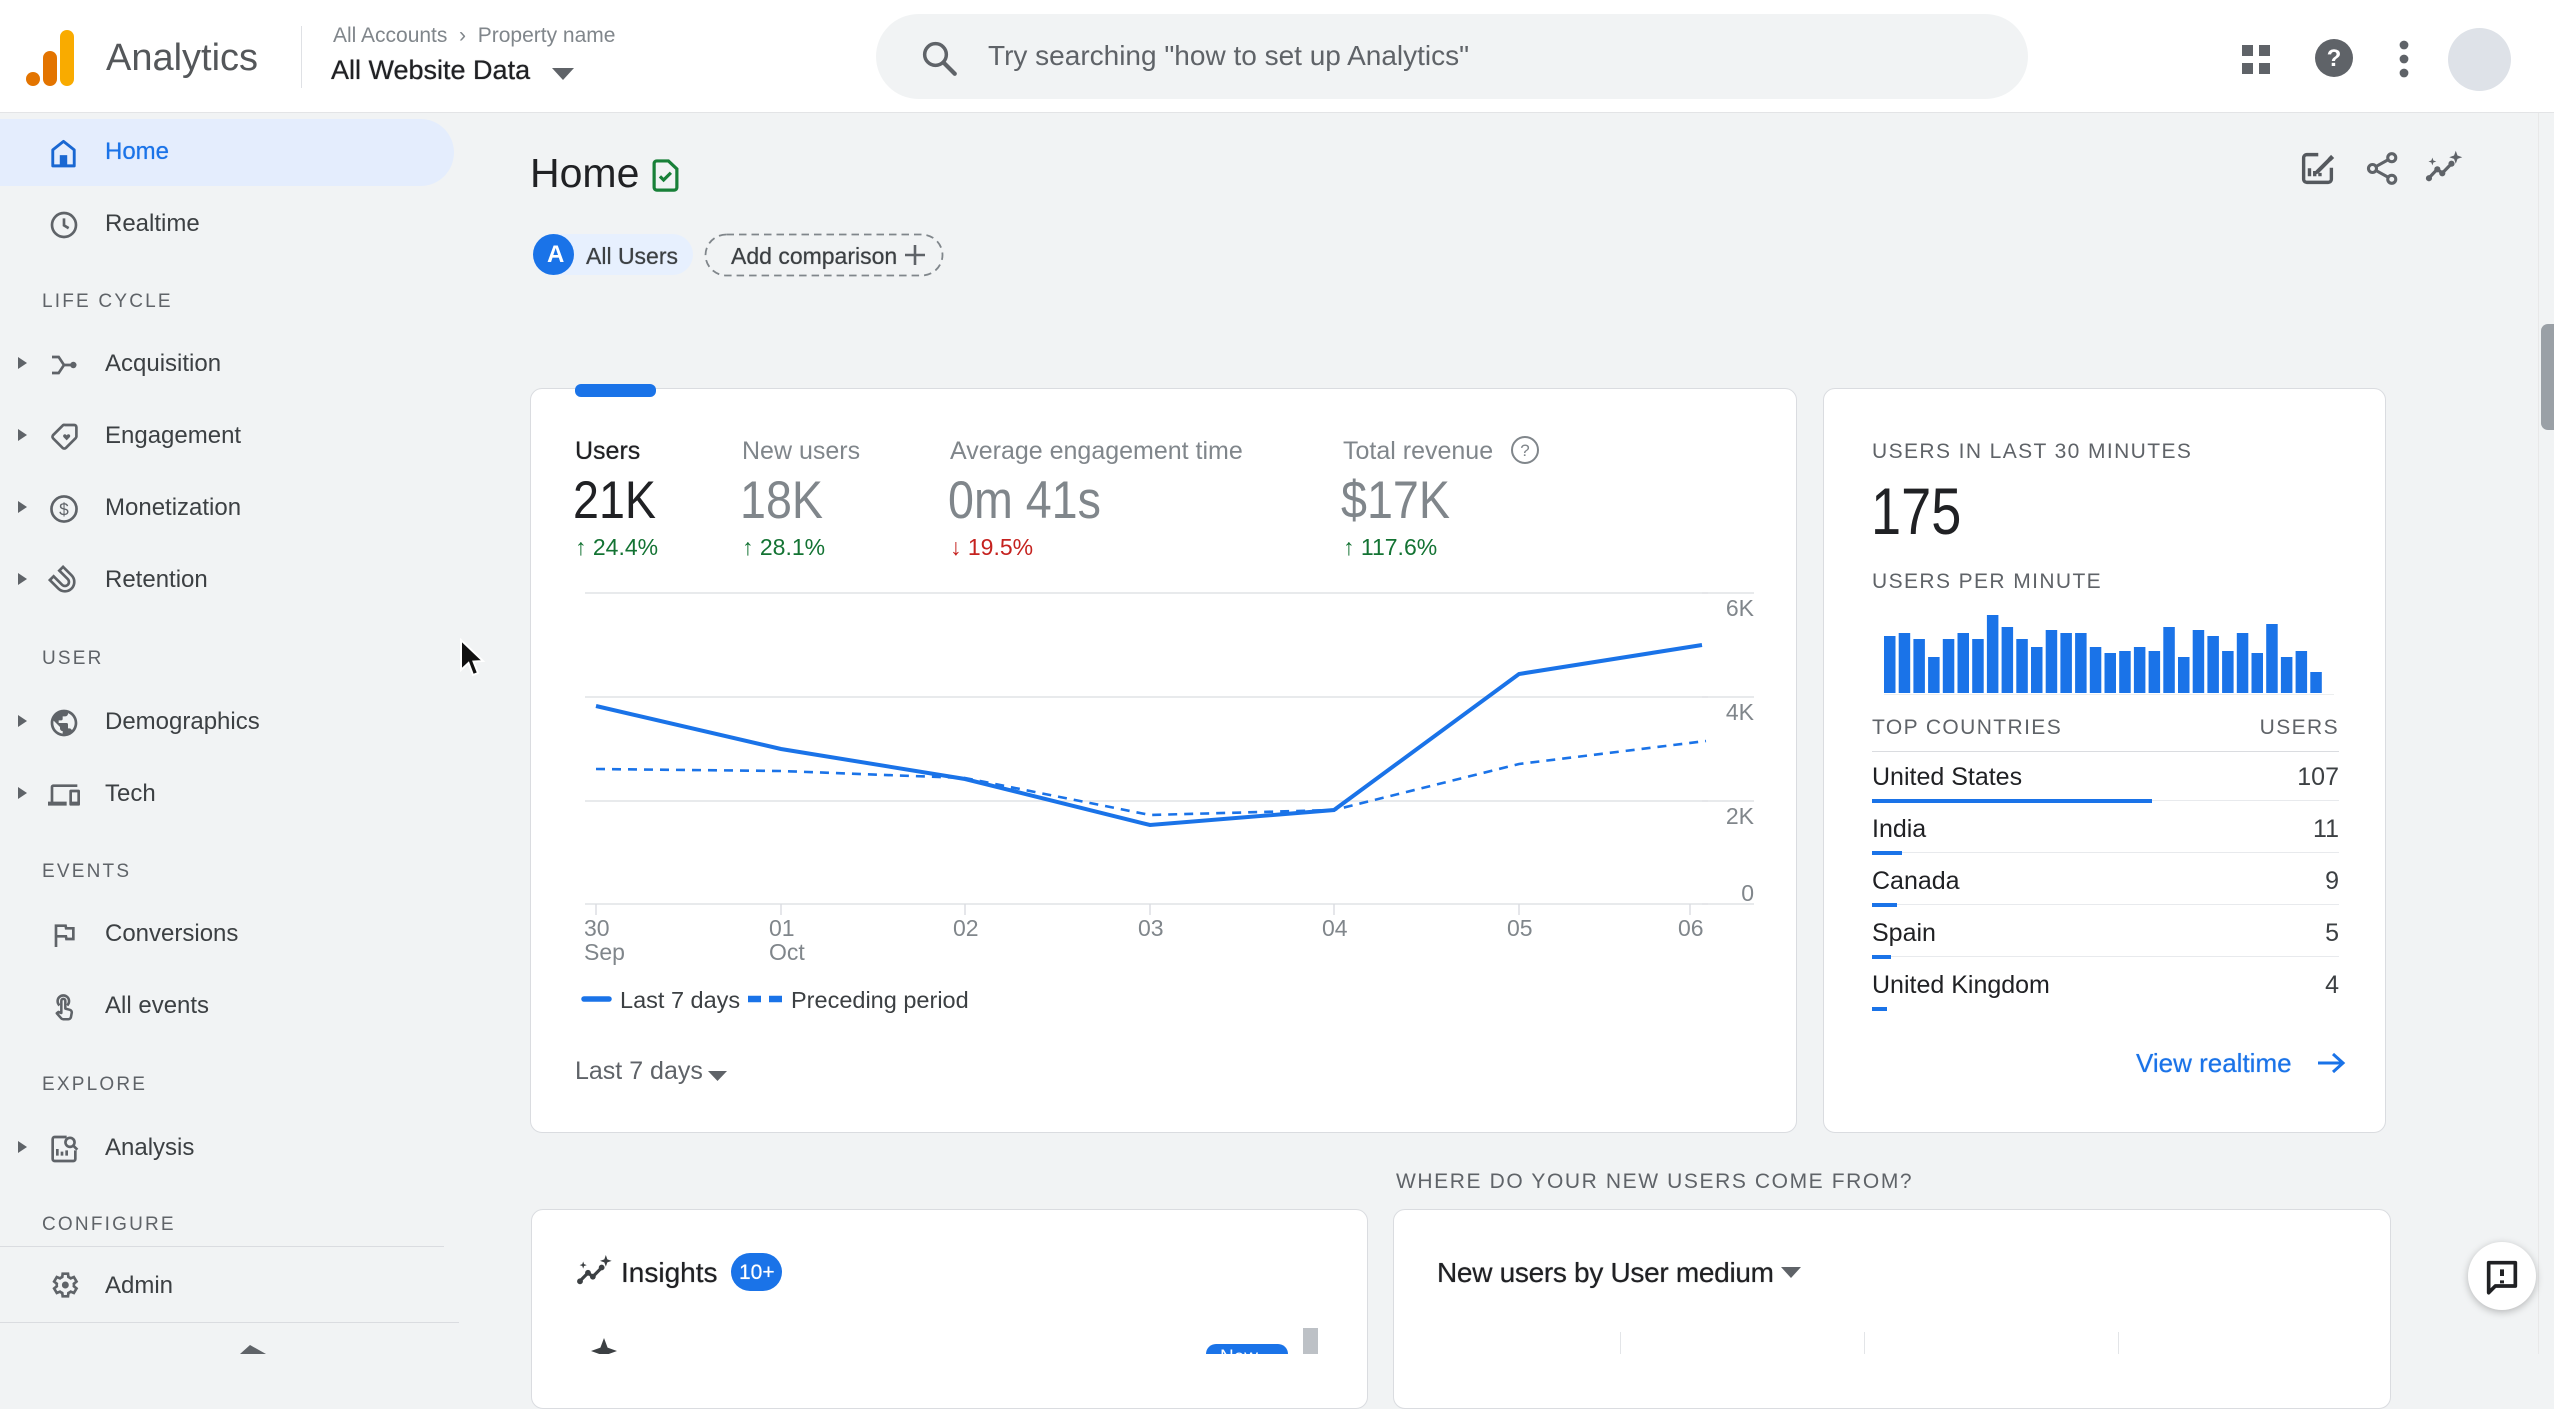 This screenshot has height=1409, width=2554. Describe the element at coordinates (1740, 712) in the screenshot. I see `svg-text: 4K` at that location.